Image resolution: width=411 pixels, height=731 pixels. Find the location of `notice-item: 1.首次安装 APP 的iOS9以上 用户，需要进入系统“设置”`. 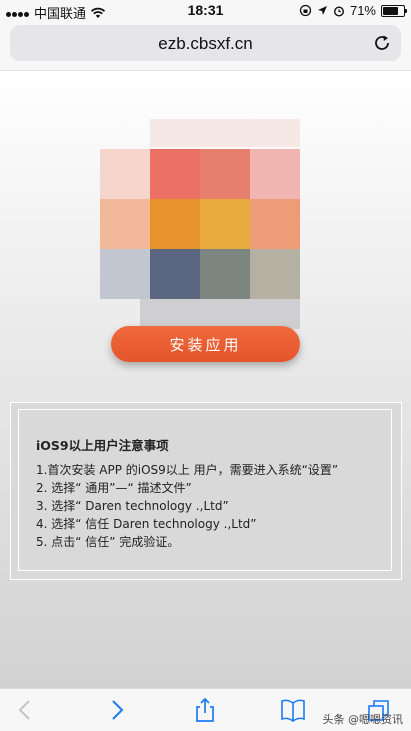

notice-item: 1.首次安装 APP 的iOS9以上 用户，需要进入系统“设置” is located at coordinates (187, 470).